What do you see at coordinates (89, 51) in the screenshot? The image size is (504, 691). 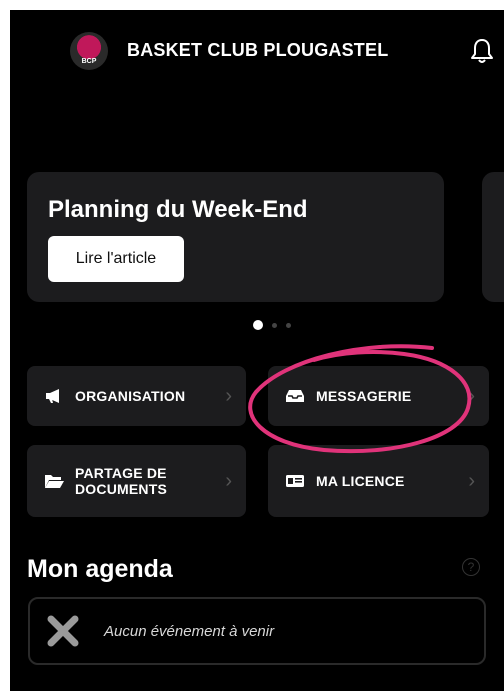 I see `club-logo: BCP` at bounding box center [89, 51].